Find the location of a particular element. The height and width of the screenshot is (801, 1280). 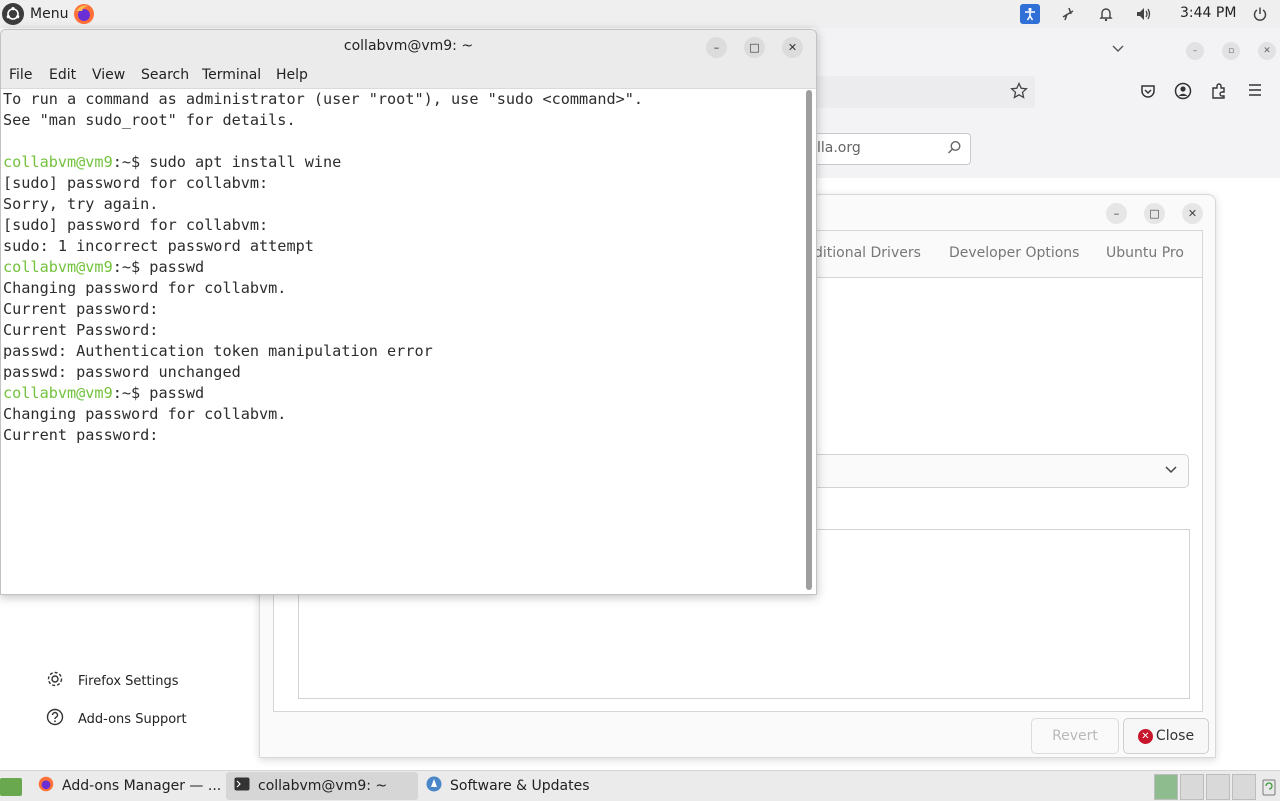

terminal-line: Sorry, try again. is located at coordinates (403, 204).